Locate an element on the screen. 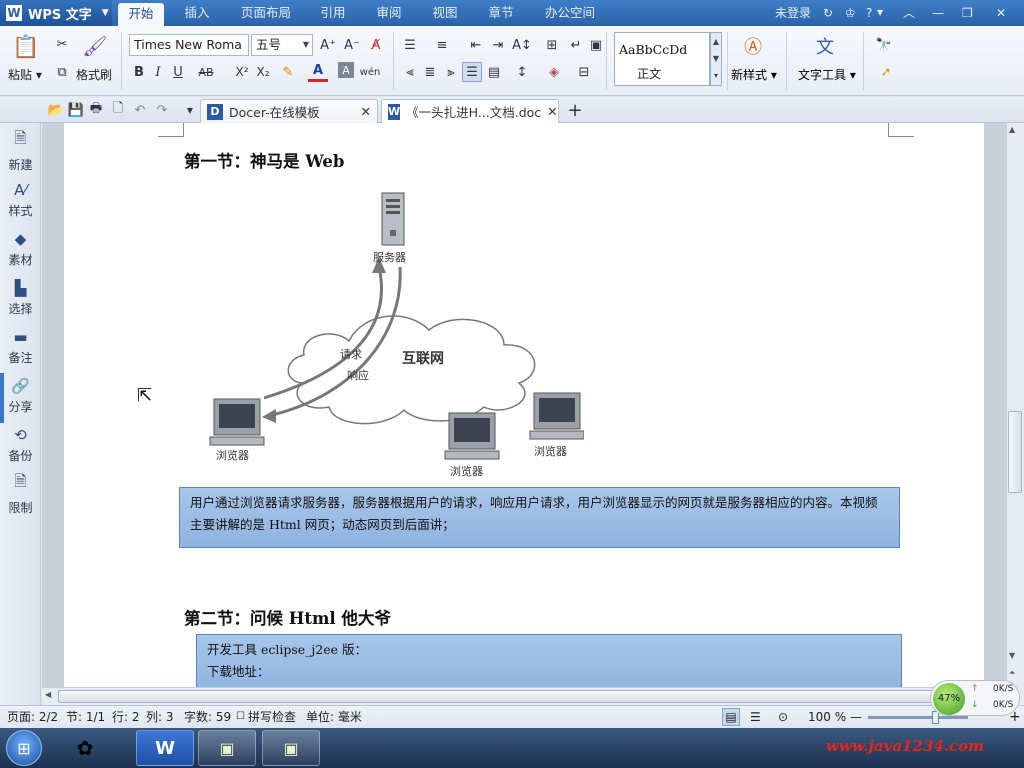 This screenshot has width=1024, height=768. superscript-icon: X² is located at coordinates (242, 72).